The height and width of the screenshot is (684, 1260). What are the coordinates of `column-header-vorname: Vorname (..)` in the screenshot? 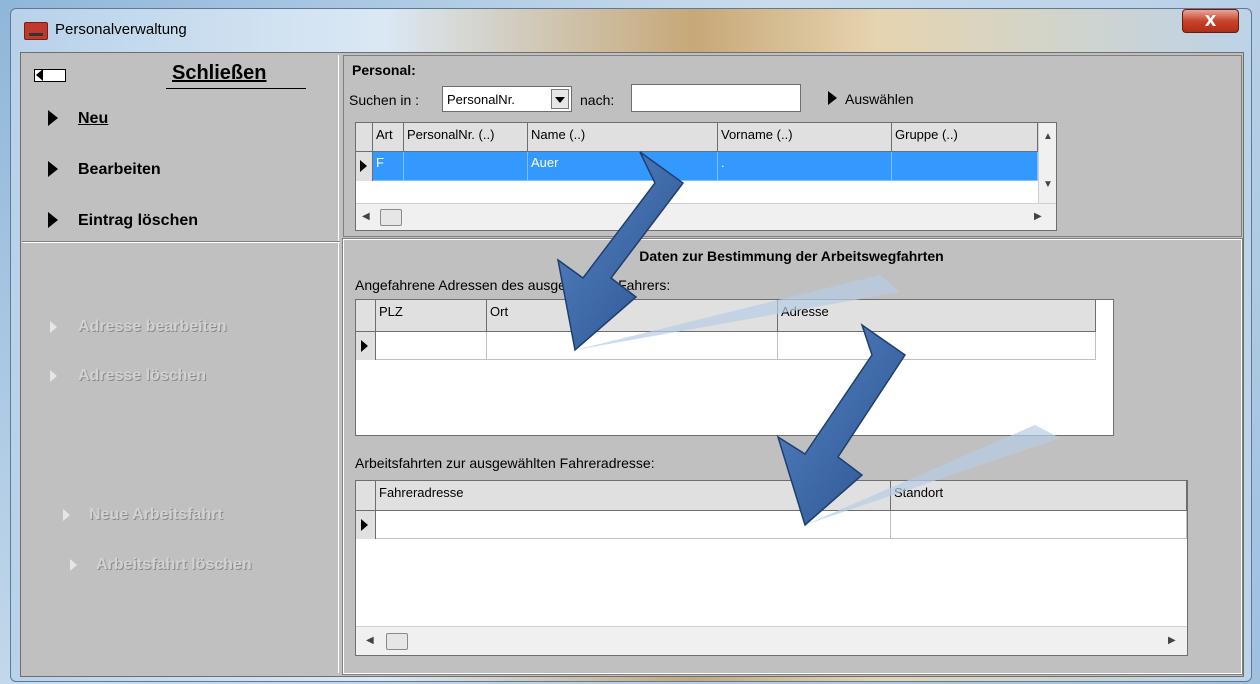 It's located at (805, 137).